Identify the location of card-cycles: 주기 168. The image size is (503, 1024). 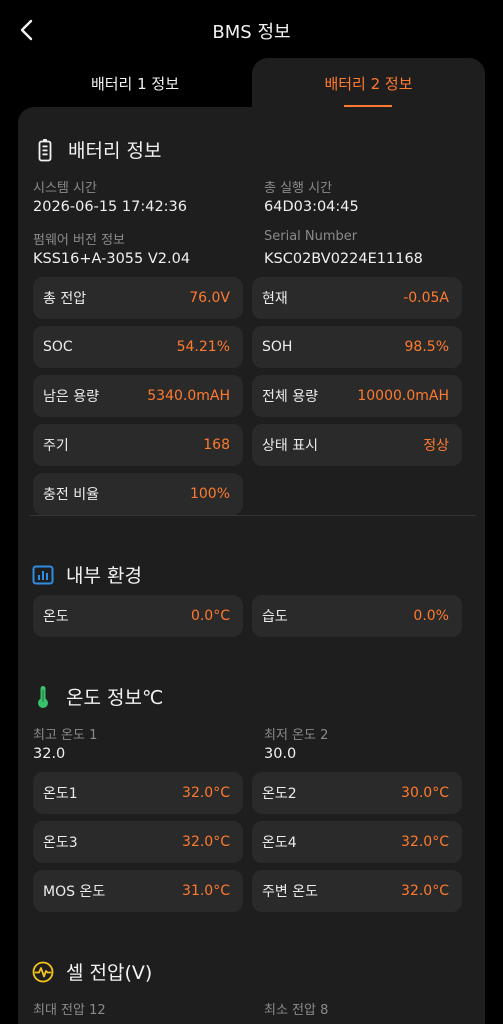
(138, 445).